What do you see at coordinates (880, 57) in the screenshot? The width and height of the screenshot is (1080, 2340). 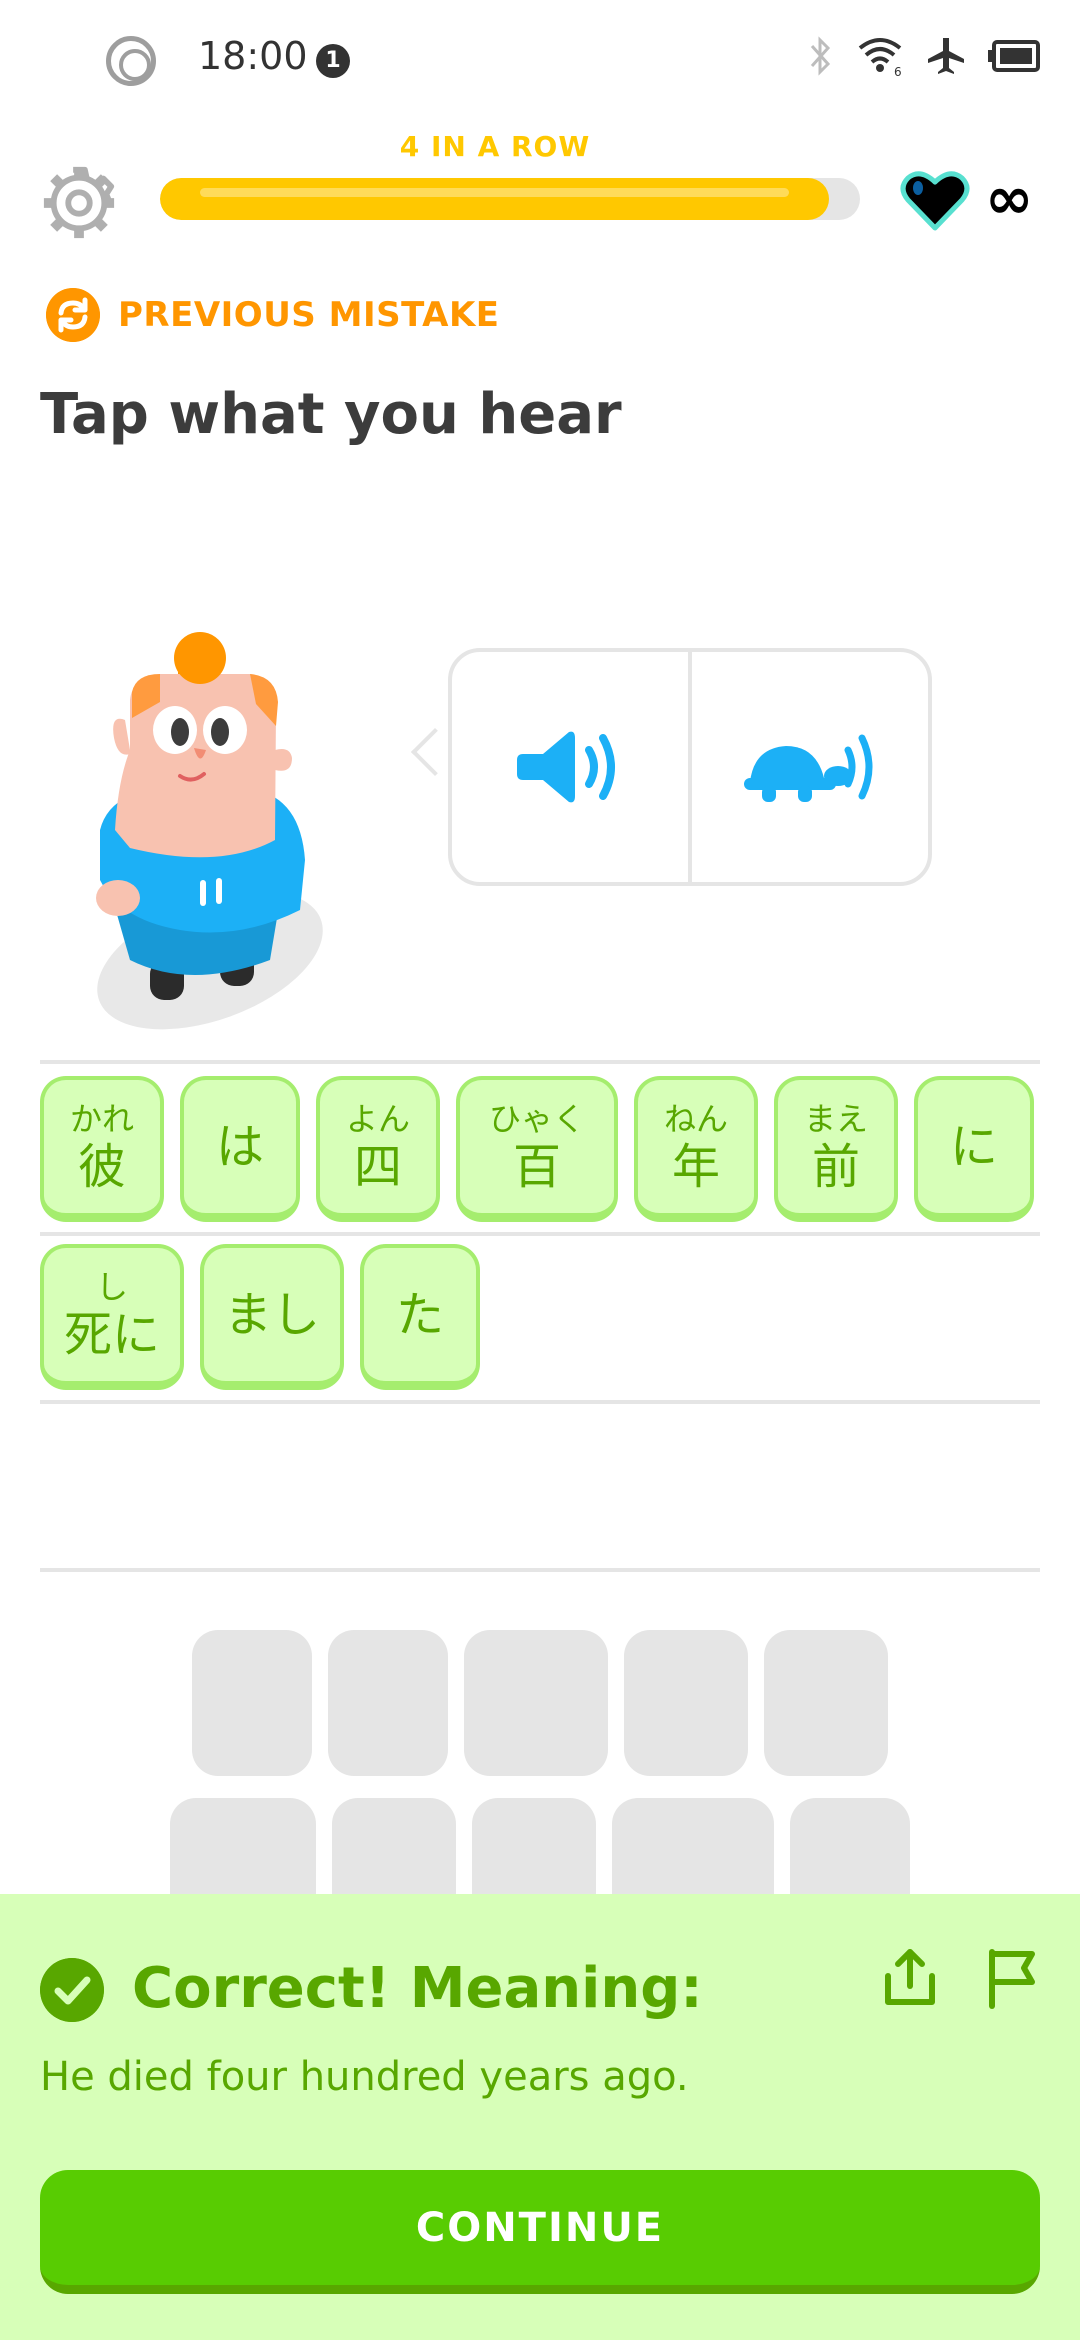 I see `wifi-icon: 6` at bounding box center [880, 57].